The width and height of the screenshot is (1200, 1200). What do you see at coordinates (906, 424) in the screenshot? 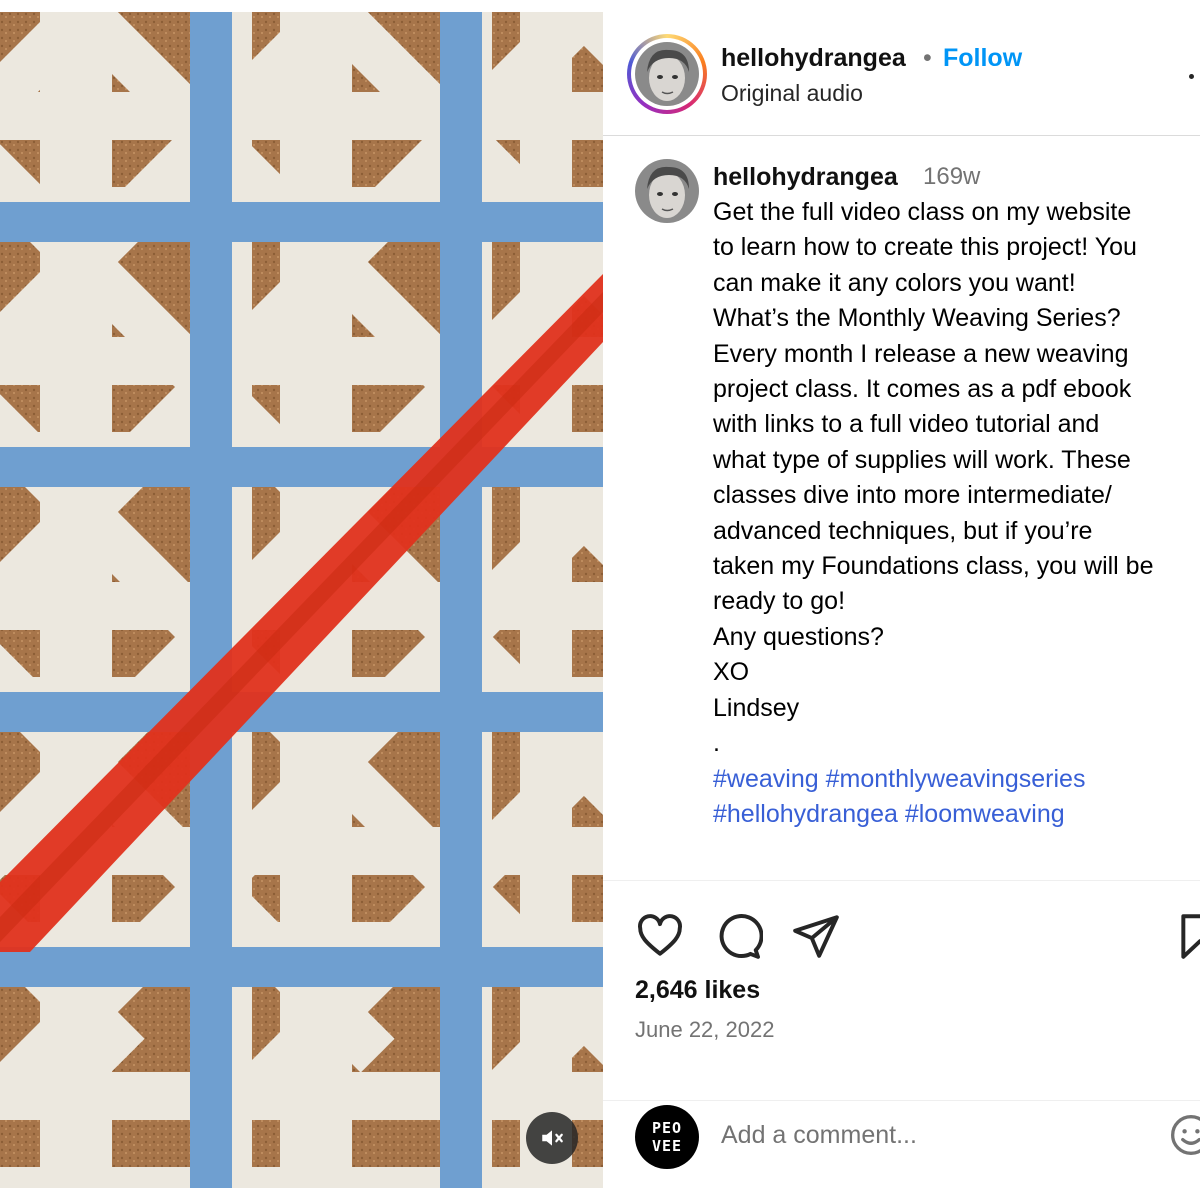
I see `caption-line: with links to a full video tutorial and` at bounding box center [906, 424].